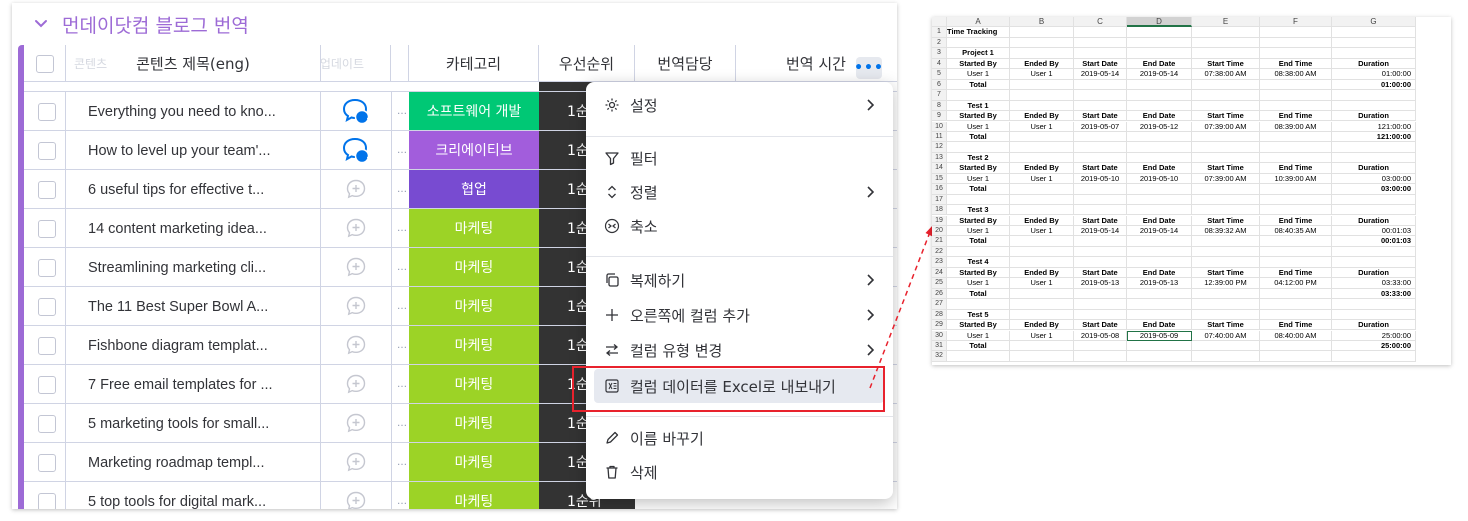 The image size is (1468, 521). I want to click on menu-item-delete: 삭제, so click(739, 472).